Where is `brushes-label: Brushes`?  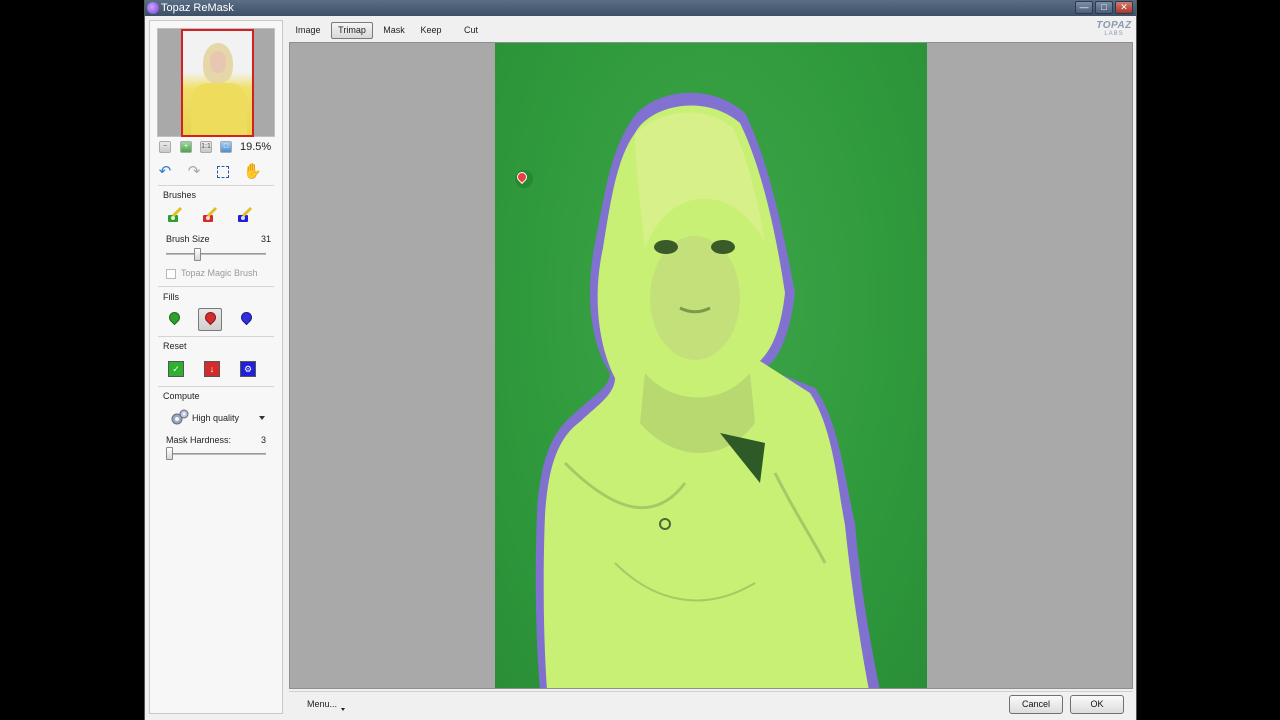 brushes-label: Brushes is located at coordinates (180, 195).